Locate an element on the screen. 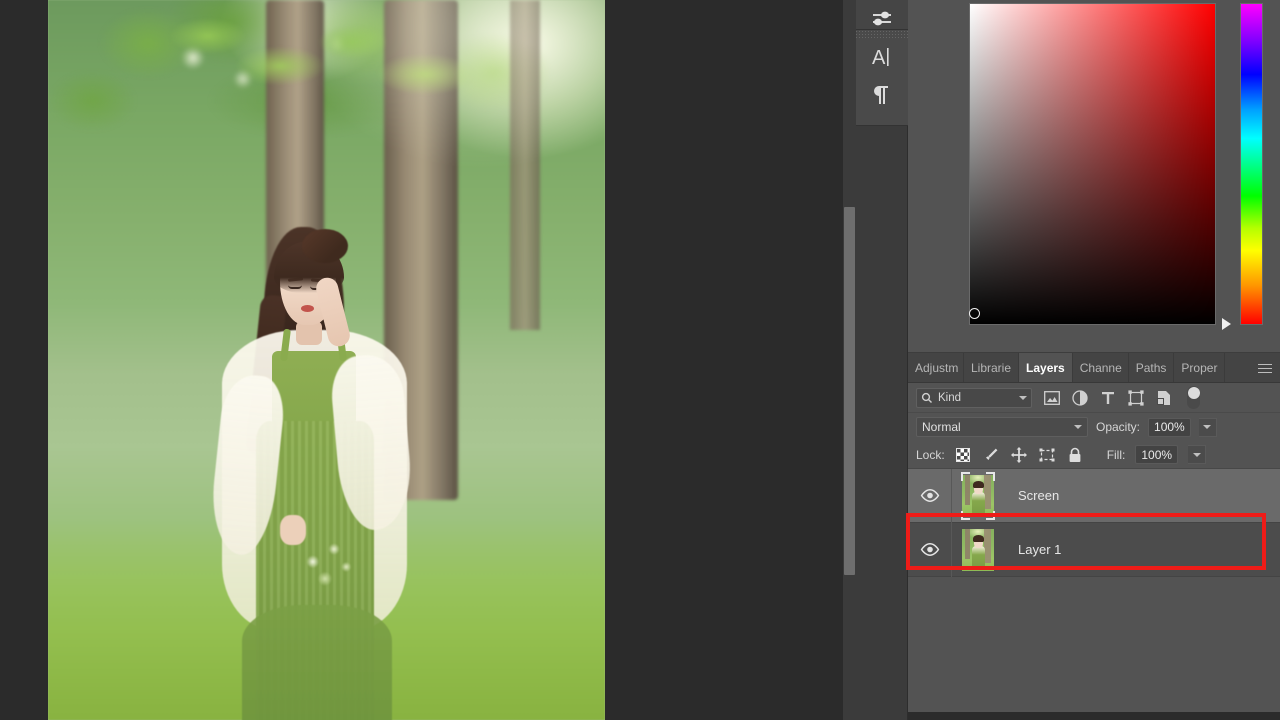 This screenshot has width=1280, height=720. tab-channels: Channe is located at coordinates (1101, 367).